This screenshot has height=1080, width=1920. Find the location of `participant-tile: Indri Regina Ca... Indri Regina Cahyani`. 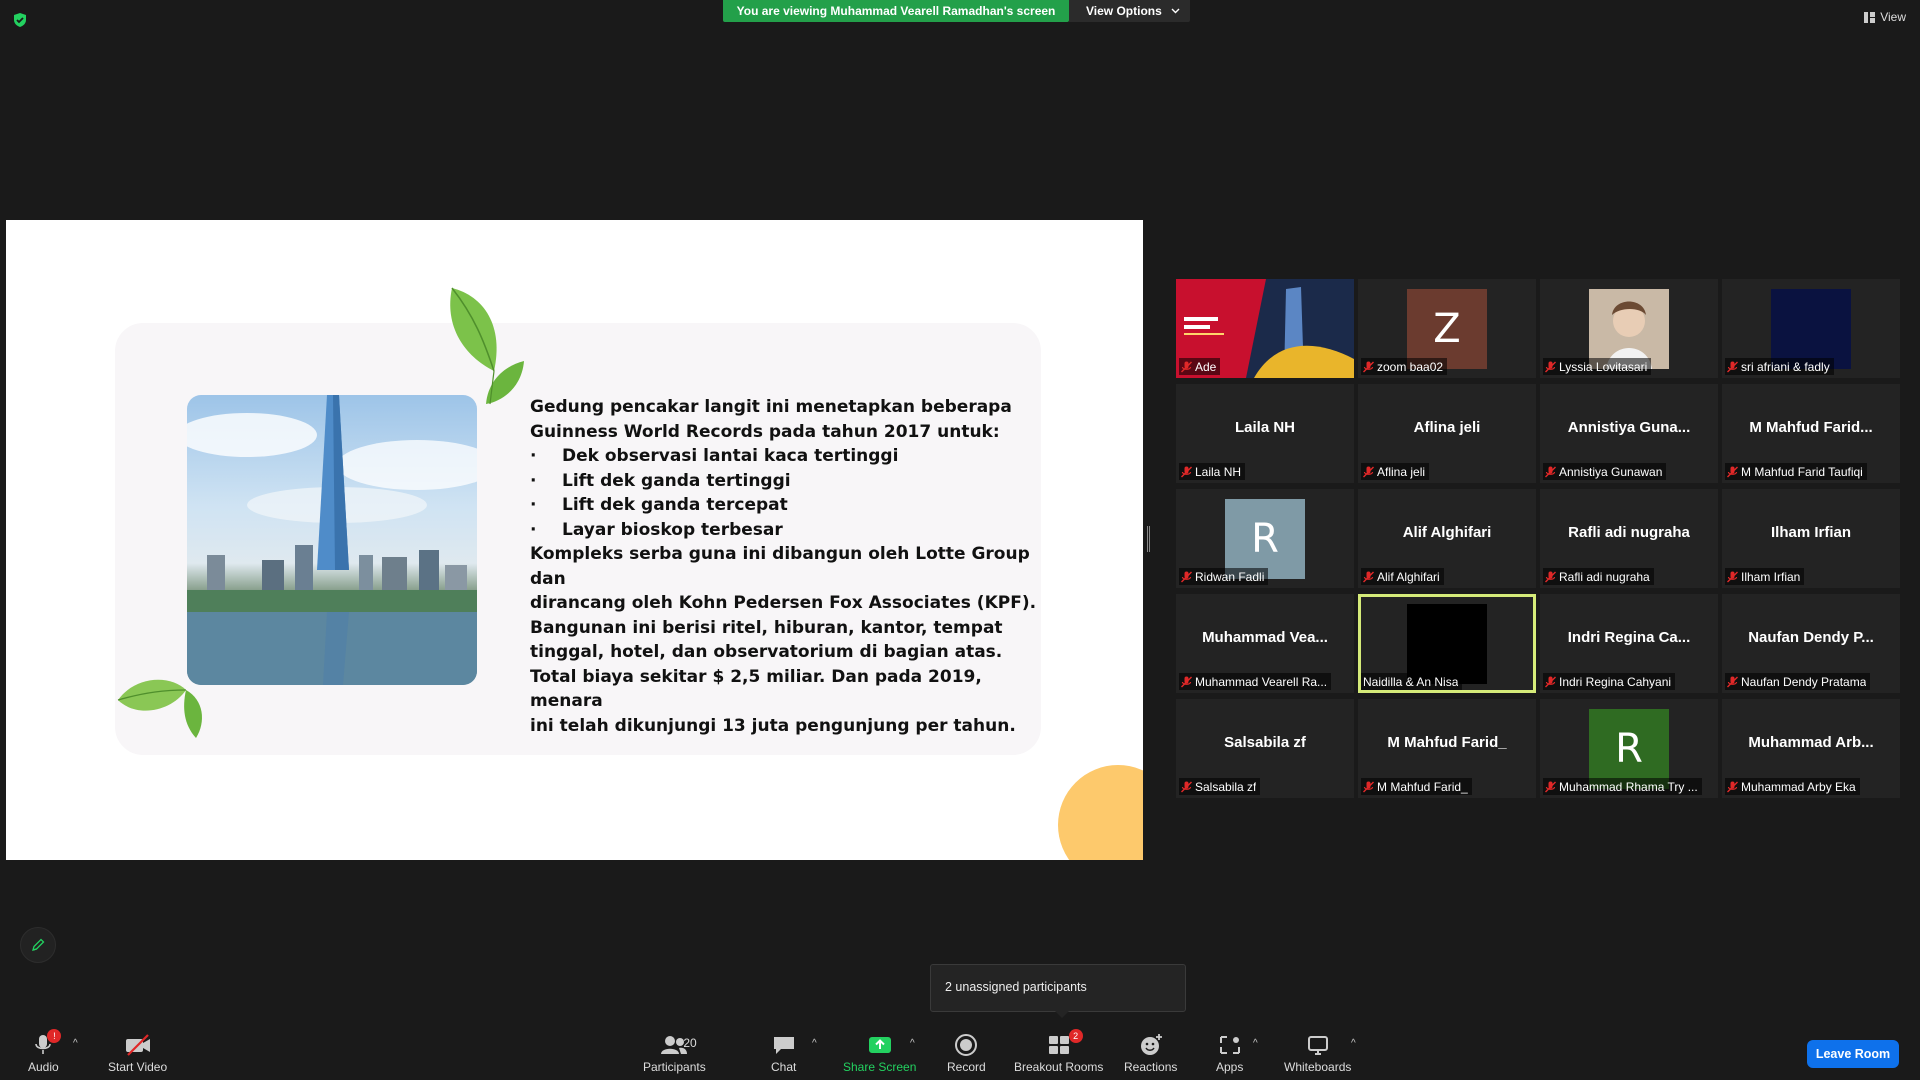

participant-tile: Indri Regina Ca... Indri Regina Cahyani is located at coordinates (1629, 643).